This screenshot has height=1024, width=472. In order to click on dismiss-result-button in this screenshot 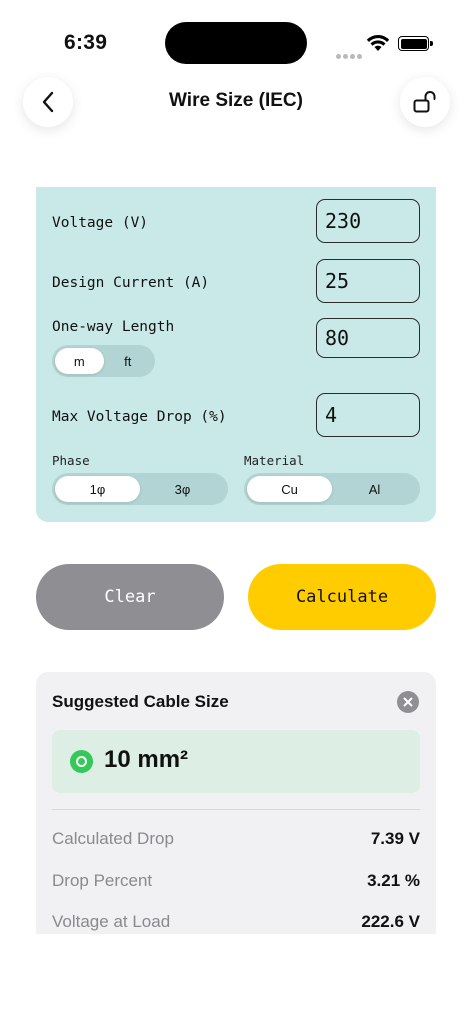, I will do `click(408, 702)`.